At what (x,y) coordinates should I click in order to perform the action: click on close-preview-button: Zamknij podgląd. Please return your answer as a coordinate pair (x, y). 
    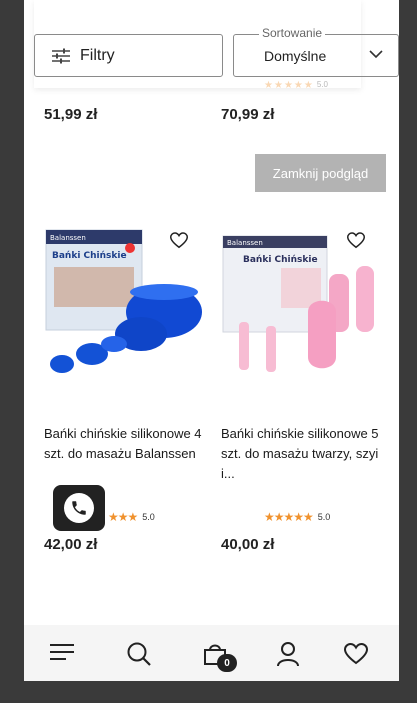
    Looking at the image, I should click on (320, 173).